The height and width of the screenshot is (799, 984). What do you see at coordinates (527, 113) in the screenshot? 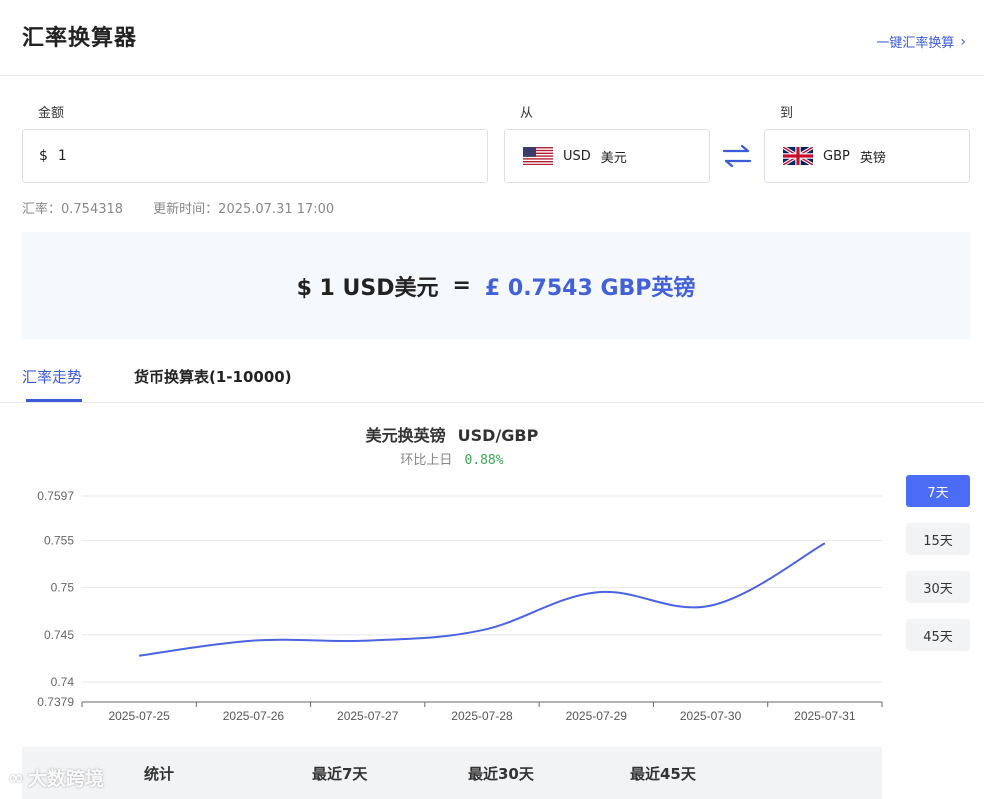
I see `from-label: 从` at bounding box center [527, 113].